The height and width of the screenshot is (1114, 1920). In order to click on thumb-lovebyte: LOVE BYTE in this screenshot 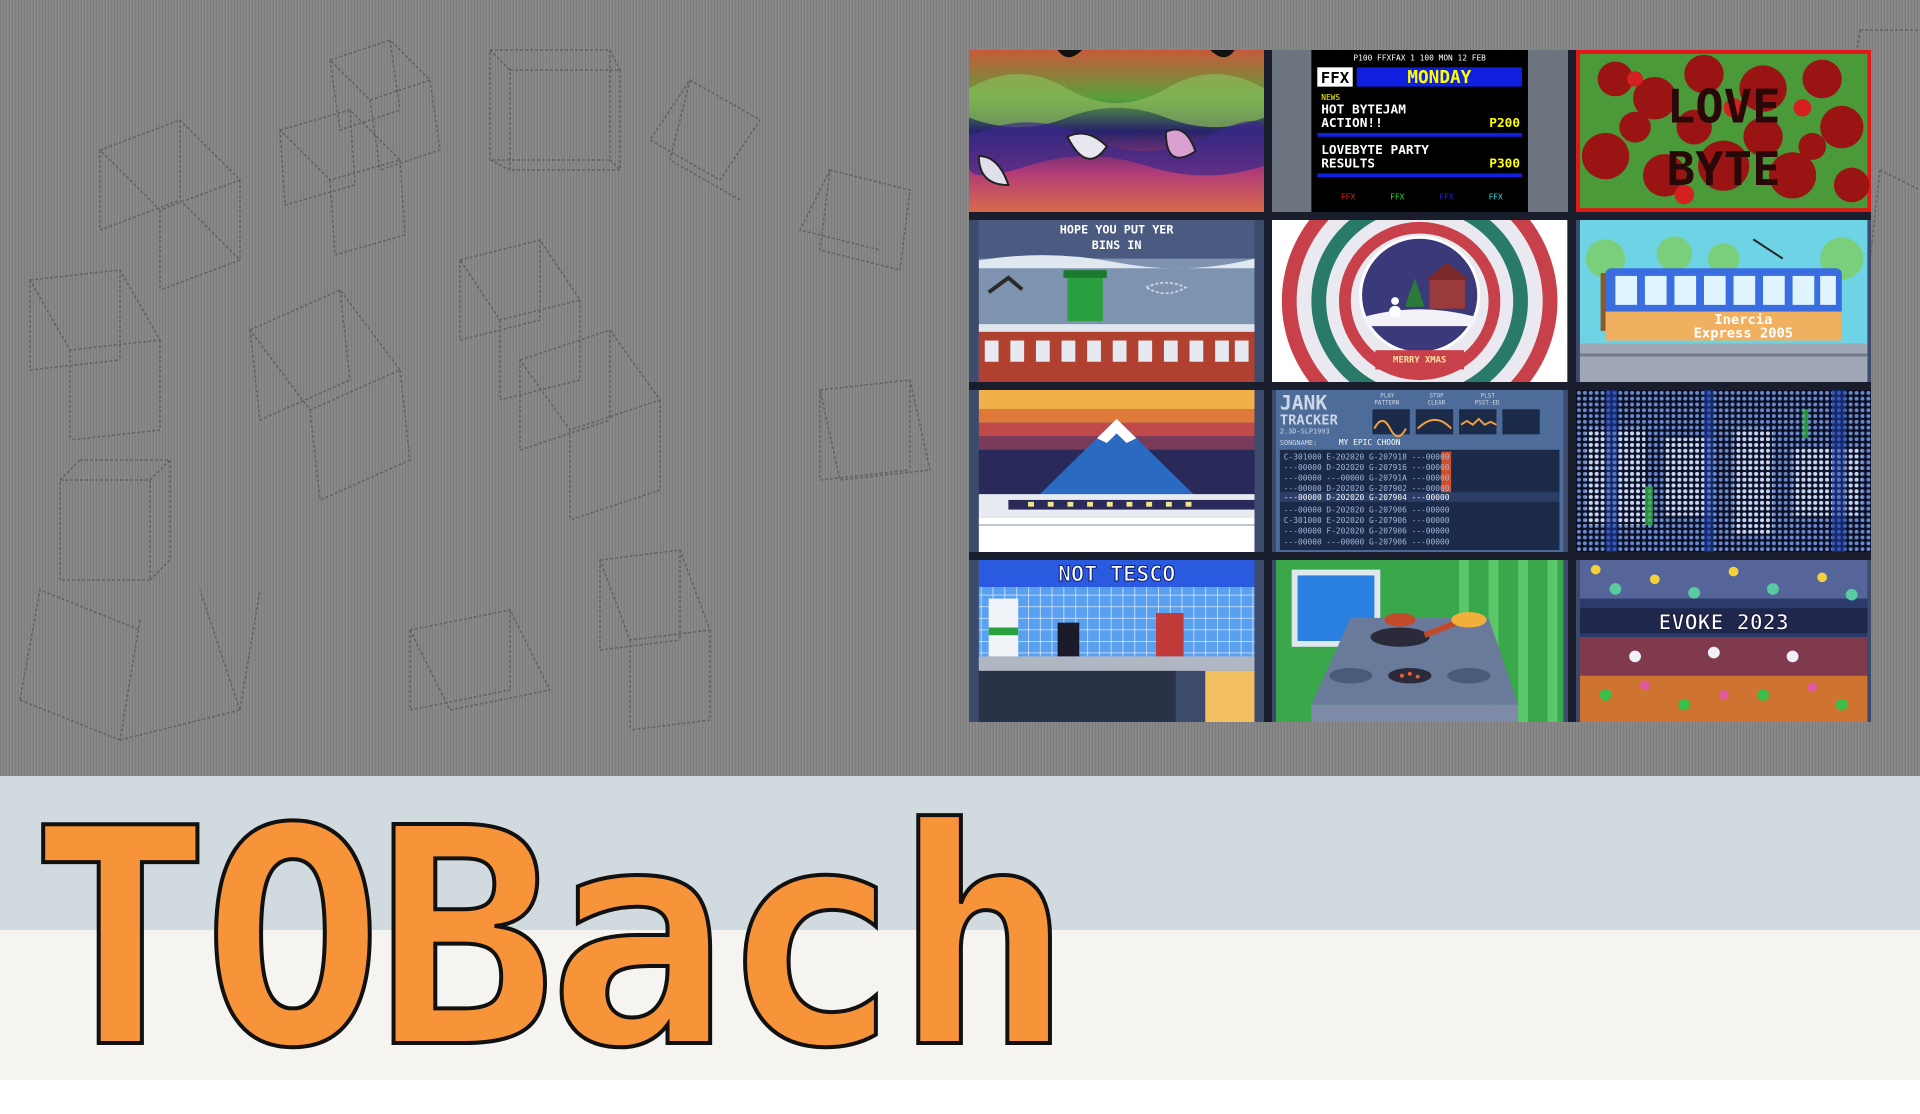, I will do `click(1723, 131)`.